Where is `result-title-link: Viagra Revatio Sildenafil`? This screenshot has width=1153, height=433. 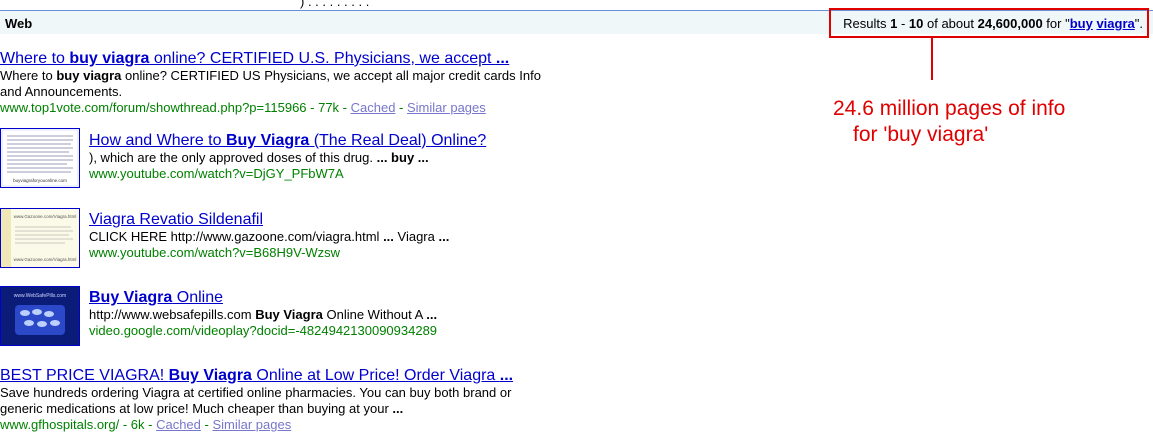
result-title-link: Viagra Revatio Sildenafil is located at coordinates (364, 219).